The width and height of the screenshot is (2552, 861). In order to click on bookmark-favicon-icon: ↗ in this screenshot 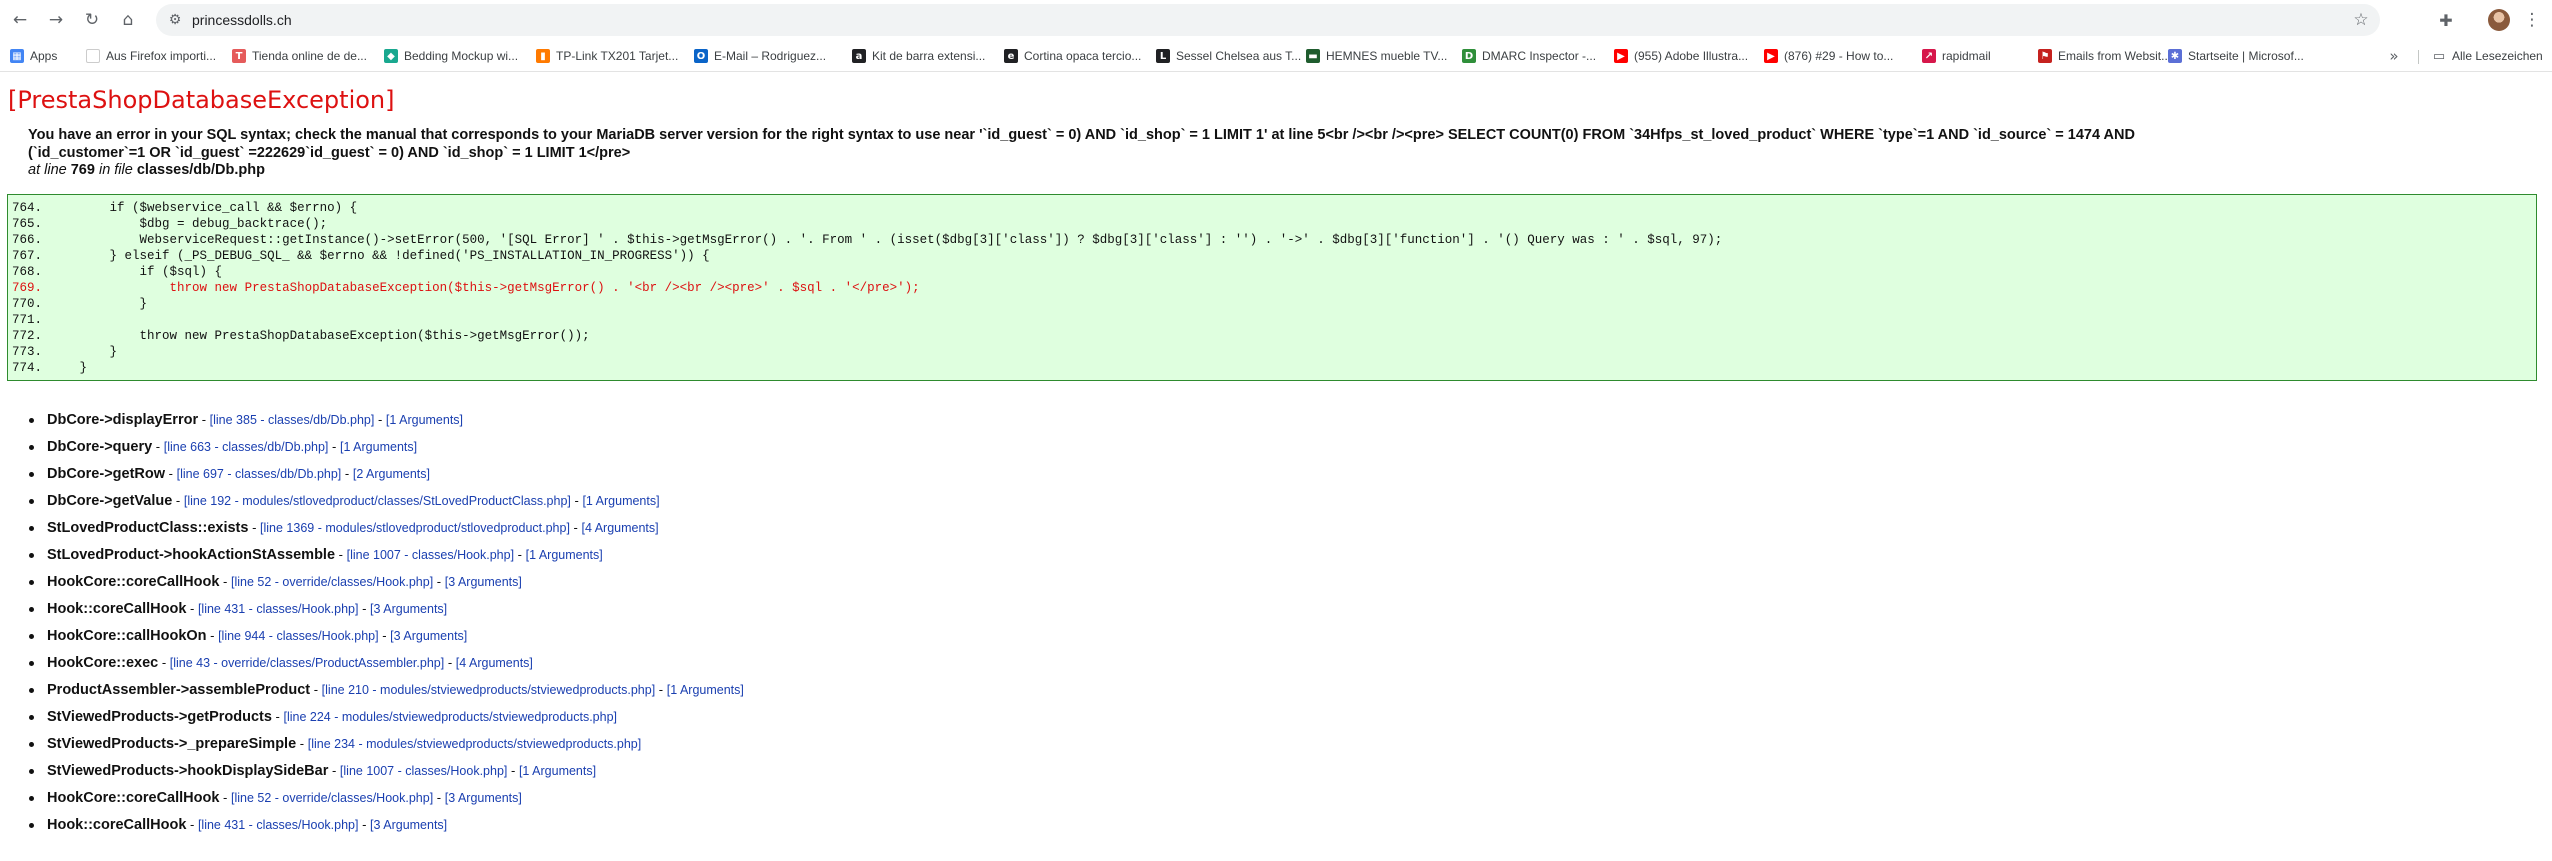, I will do `click(1929, 56)`.